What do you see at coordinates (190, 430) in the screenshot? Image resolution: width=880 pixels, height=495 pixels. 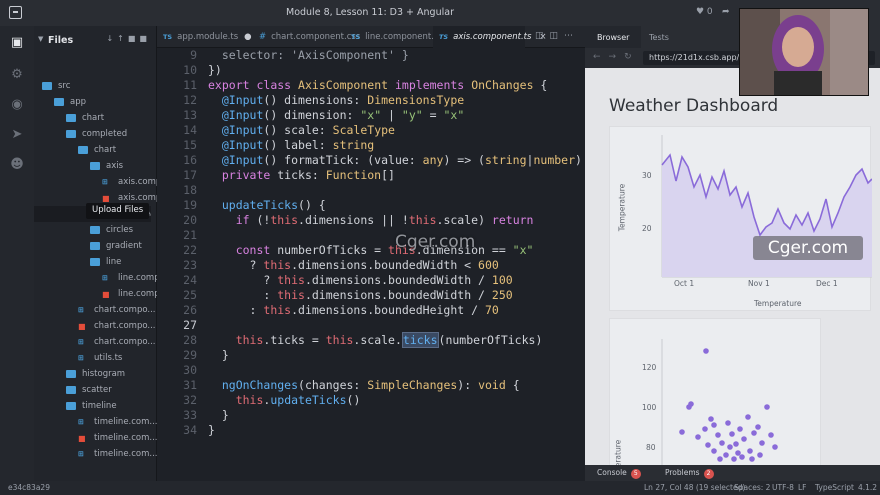 I see `line-number: 34` at bounding box center [190, 430].